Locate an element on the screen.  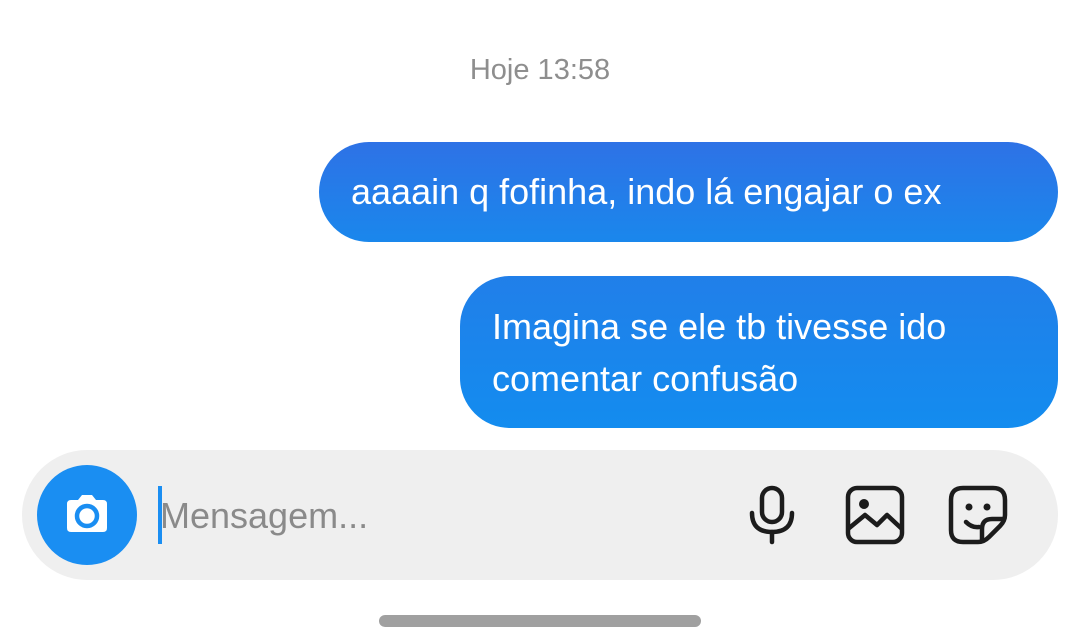
microphone-button is located at coordinates (772, 515).